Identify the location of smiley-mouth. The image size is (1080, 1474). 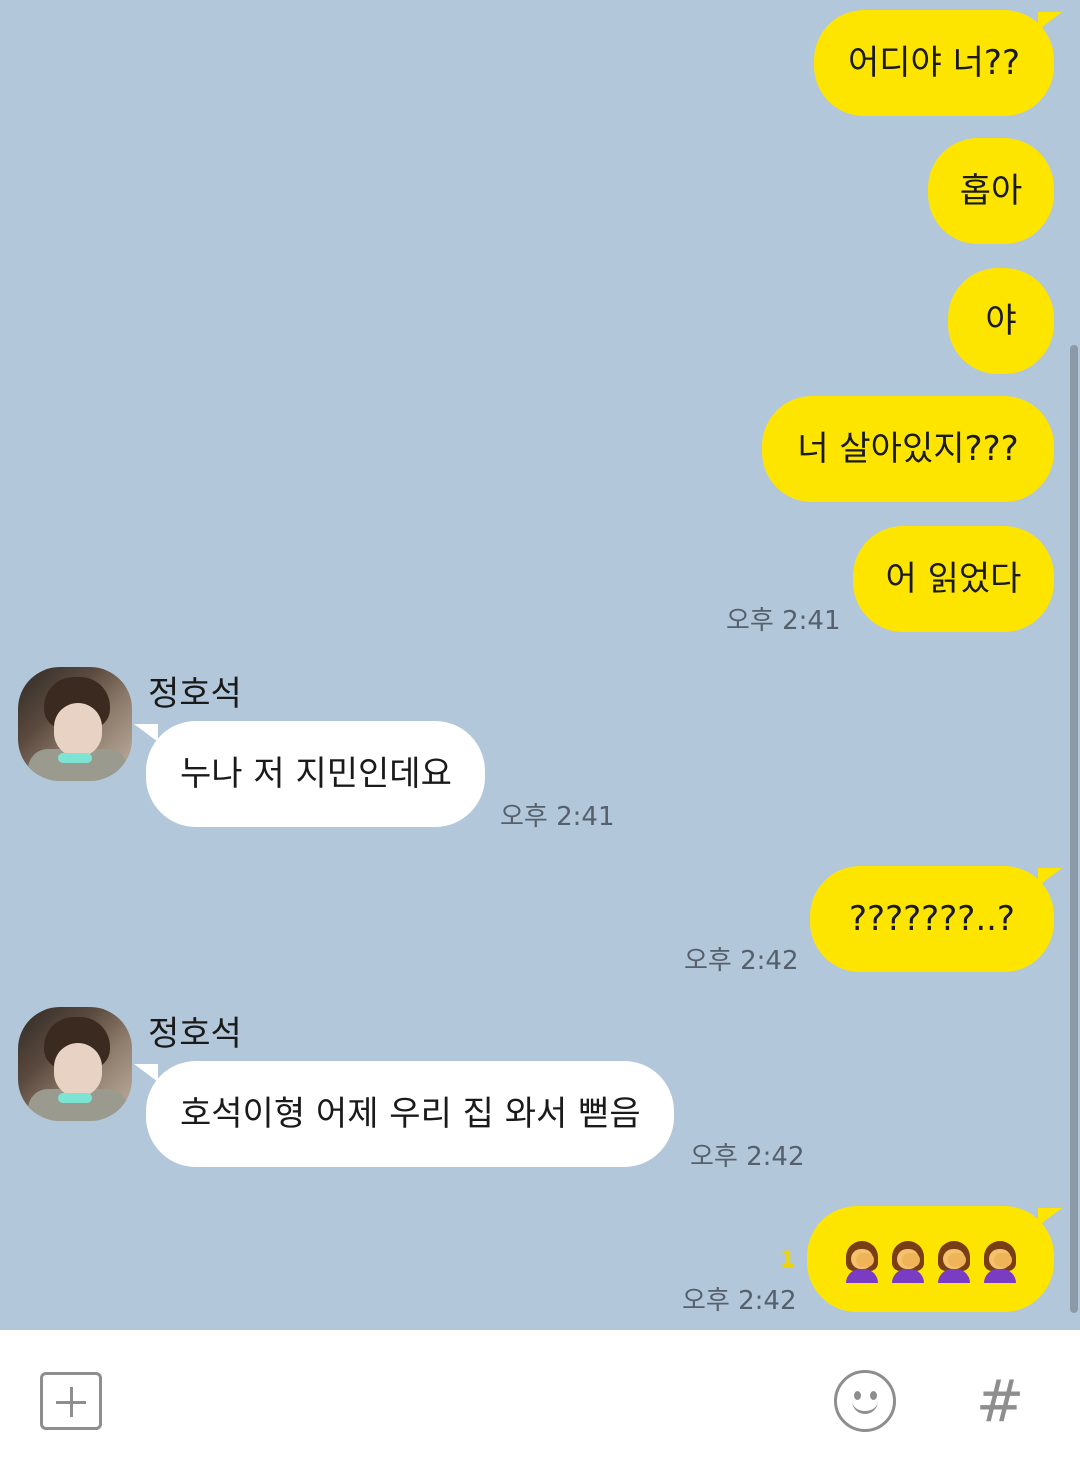
(865, 1405).